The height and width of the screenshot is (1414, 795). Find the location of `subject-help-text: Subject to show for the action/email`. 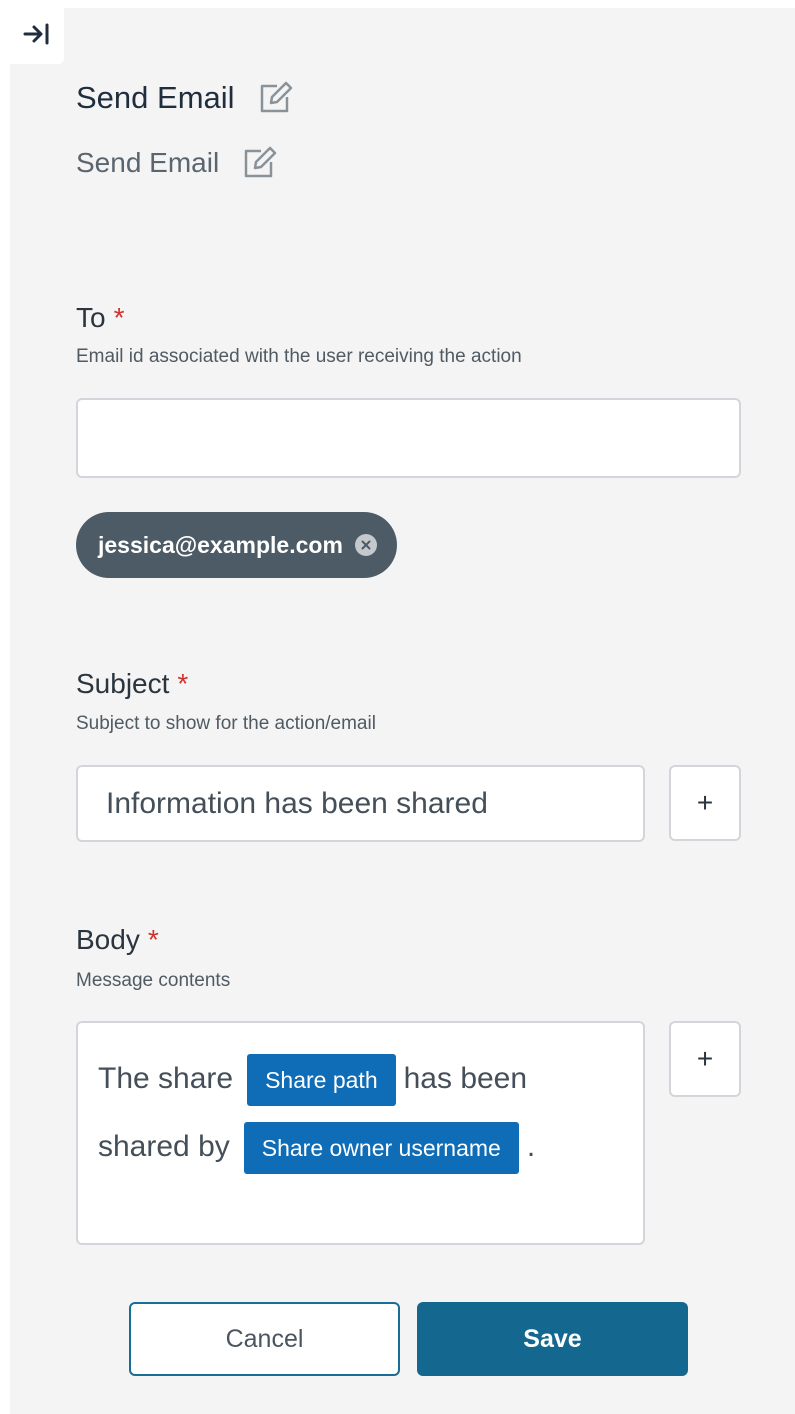

subject-help-text: Subject to show for the action/email is located at coordinates (226, 723).